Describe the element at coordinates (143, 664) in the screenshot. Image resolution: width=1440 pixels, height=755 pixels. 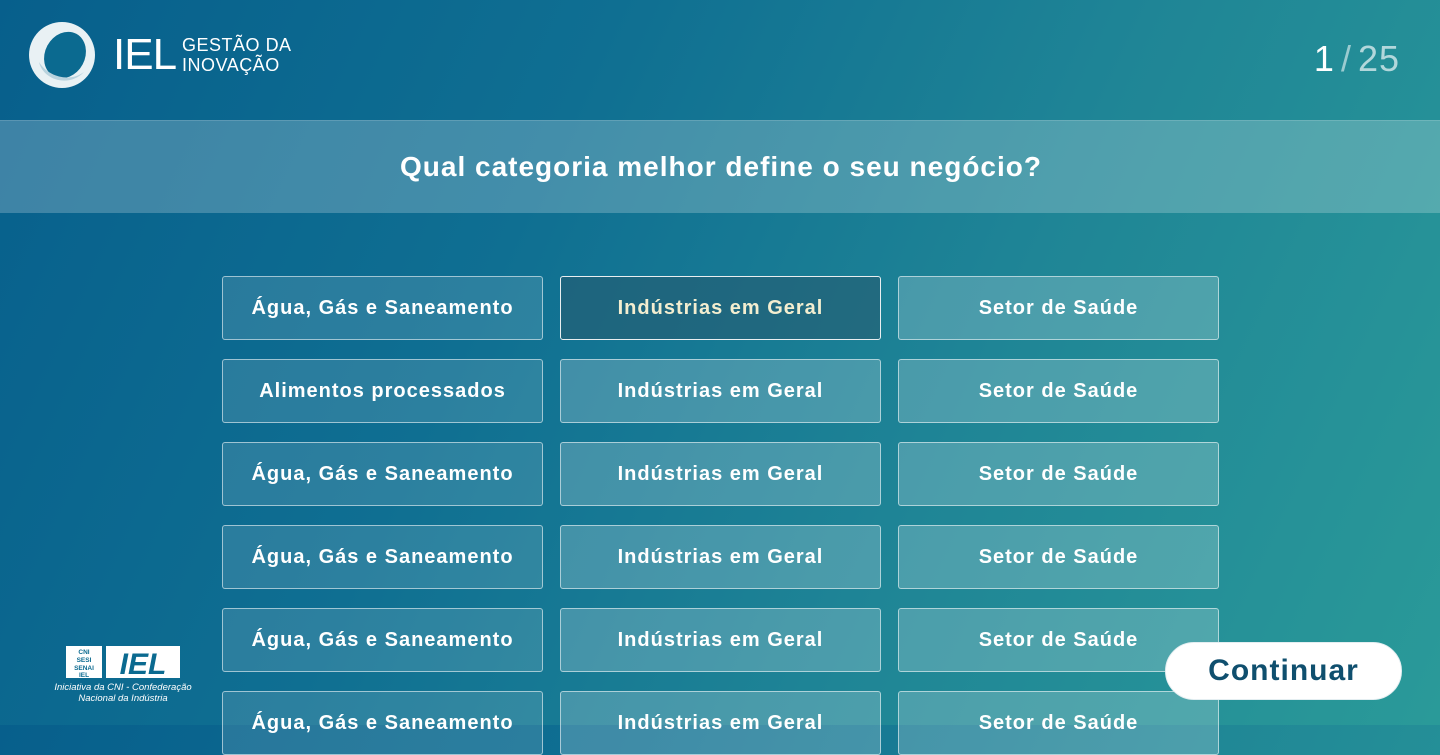
I see `footer-logo-iel: IEL` at that location.